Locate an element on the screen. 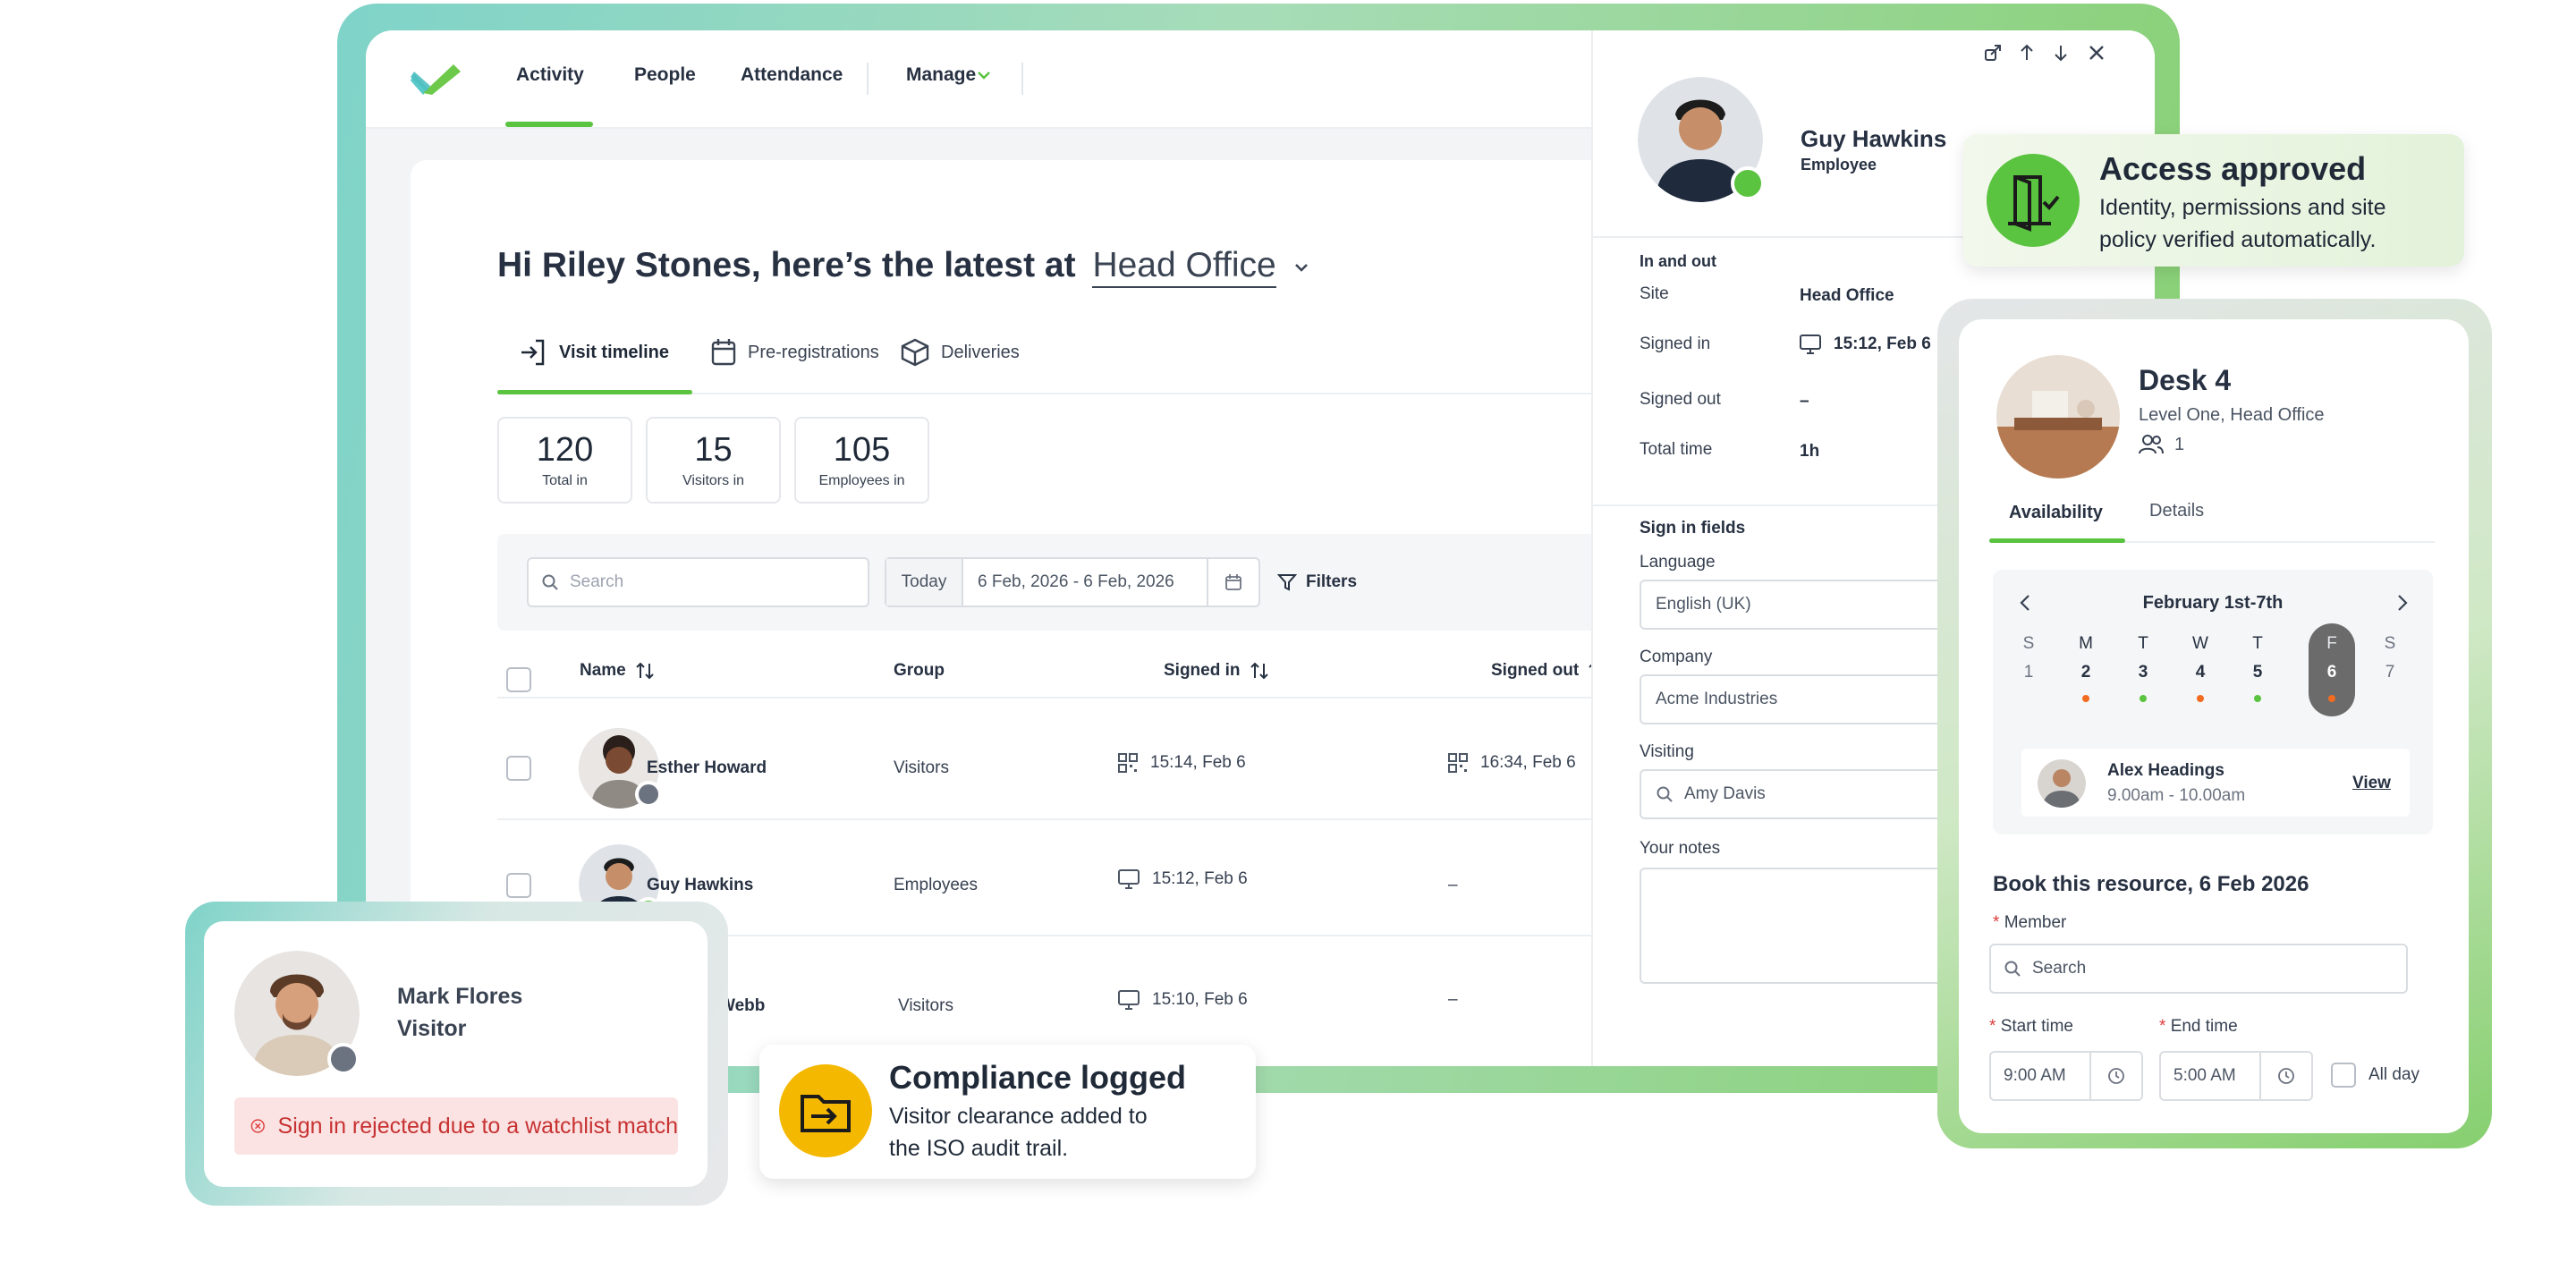 The height and width of the screenshot is (1262, 2576). today-button: Today is located at coordinates (924, 582).